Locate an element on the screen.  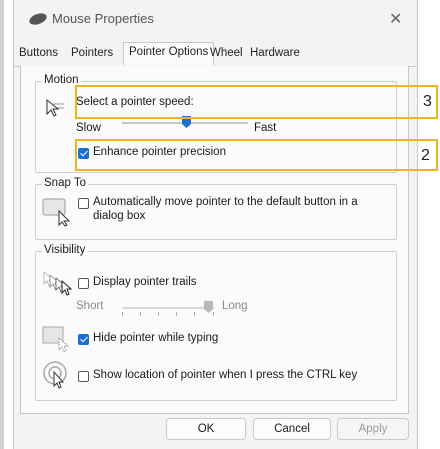
cancel-button: Cancel is located at coordinates (292, 429).